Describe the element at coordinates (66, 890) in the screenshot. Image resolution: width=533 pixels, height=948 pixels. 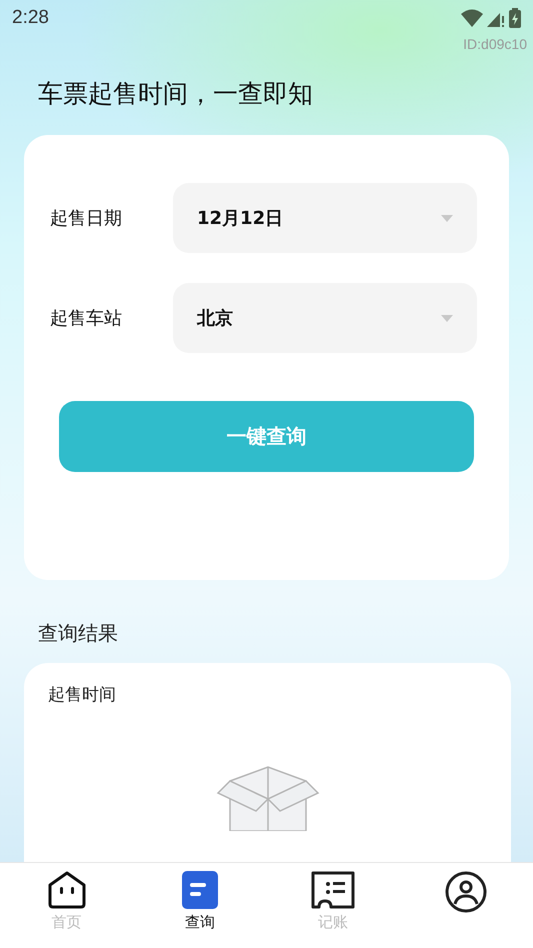
I see `home-icon` at that location.